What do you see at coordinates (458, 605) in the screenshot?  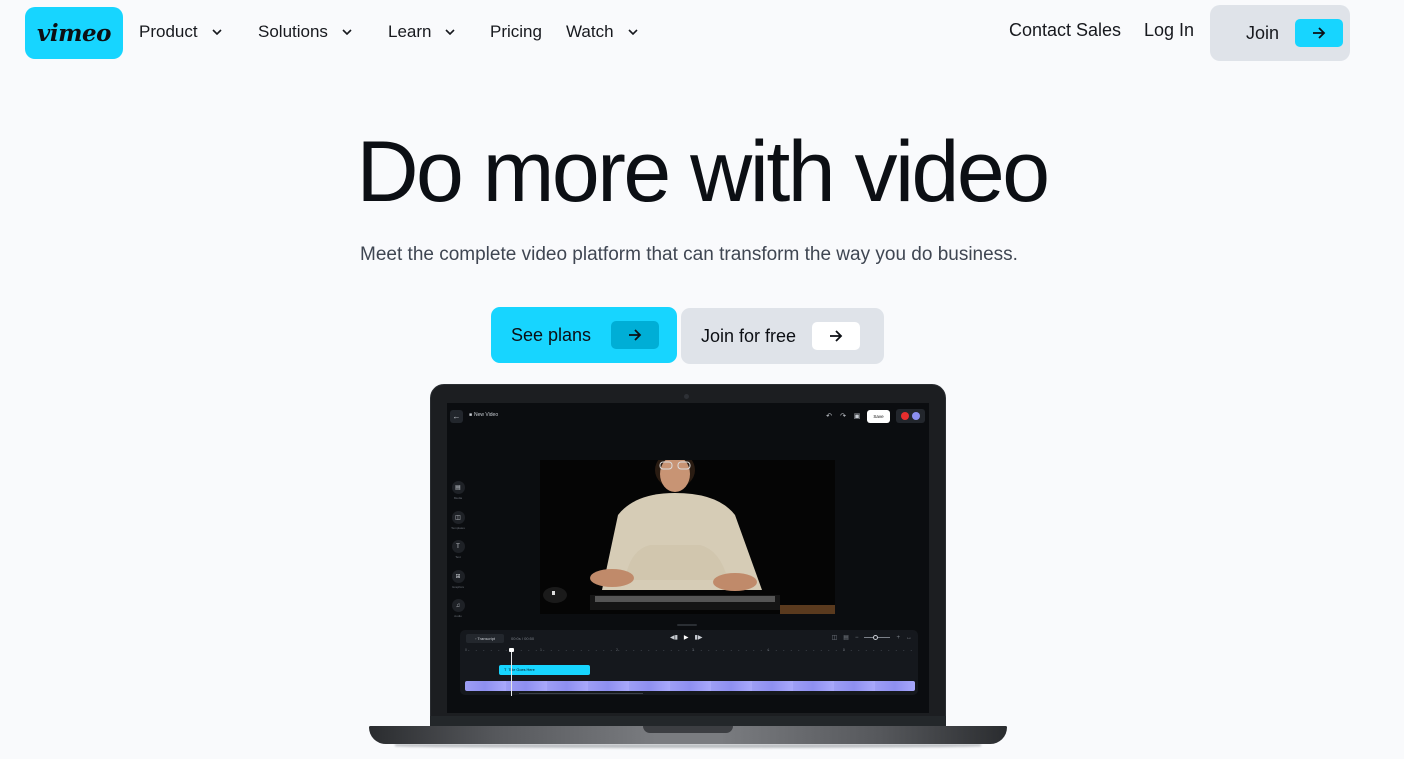 I see `audio-icon: ♫` at bounding box center [458, 605].